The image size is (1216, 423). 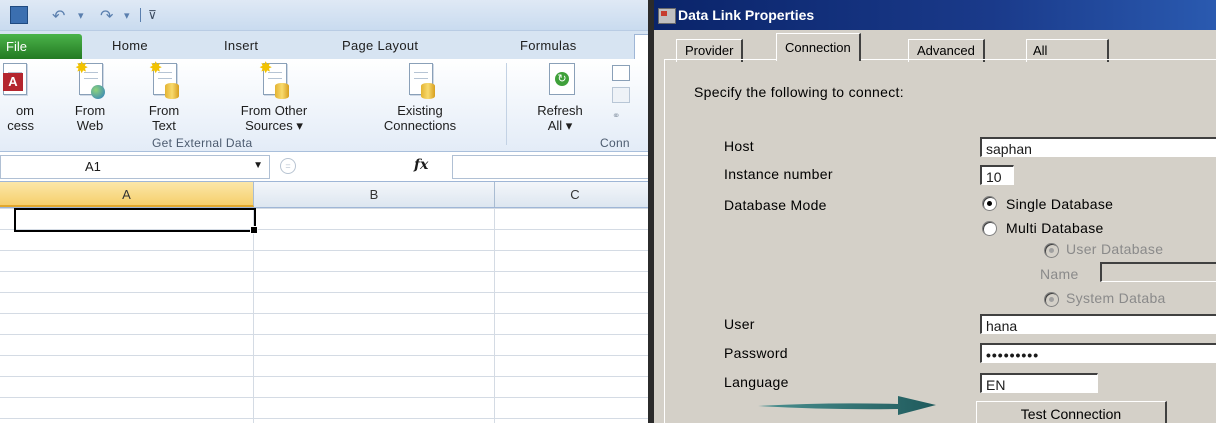 I want to click on database-name-field, so click(x=1158, y=272).